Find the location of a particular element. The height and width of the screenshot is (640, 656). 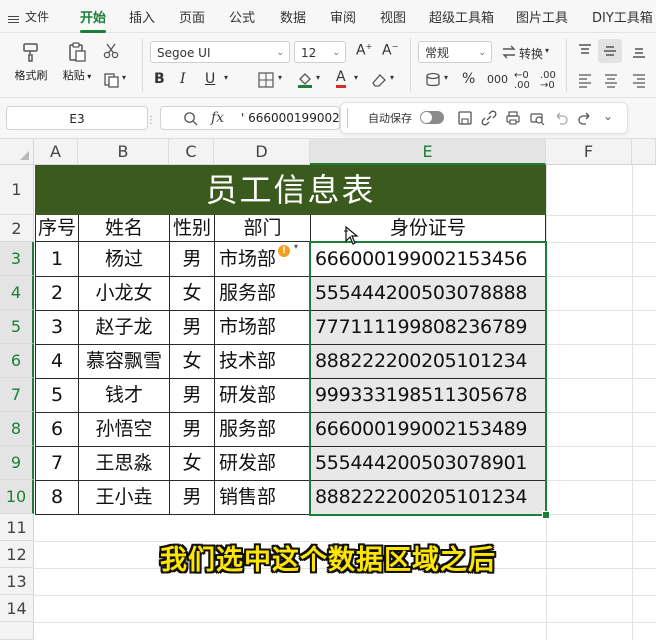

save-icon is located at coordinates (465, 118).